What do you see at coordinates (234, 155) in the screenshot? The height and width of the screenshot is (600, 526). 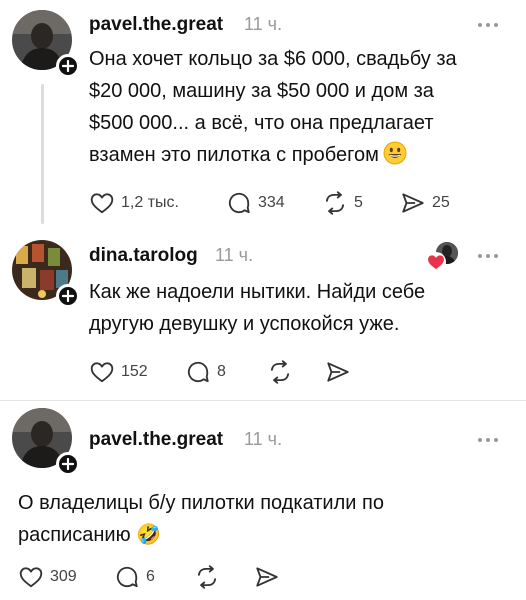 I see `post-text-line-content: взамен это пилотка с пробегом` at bounding box center [234, 155].